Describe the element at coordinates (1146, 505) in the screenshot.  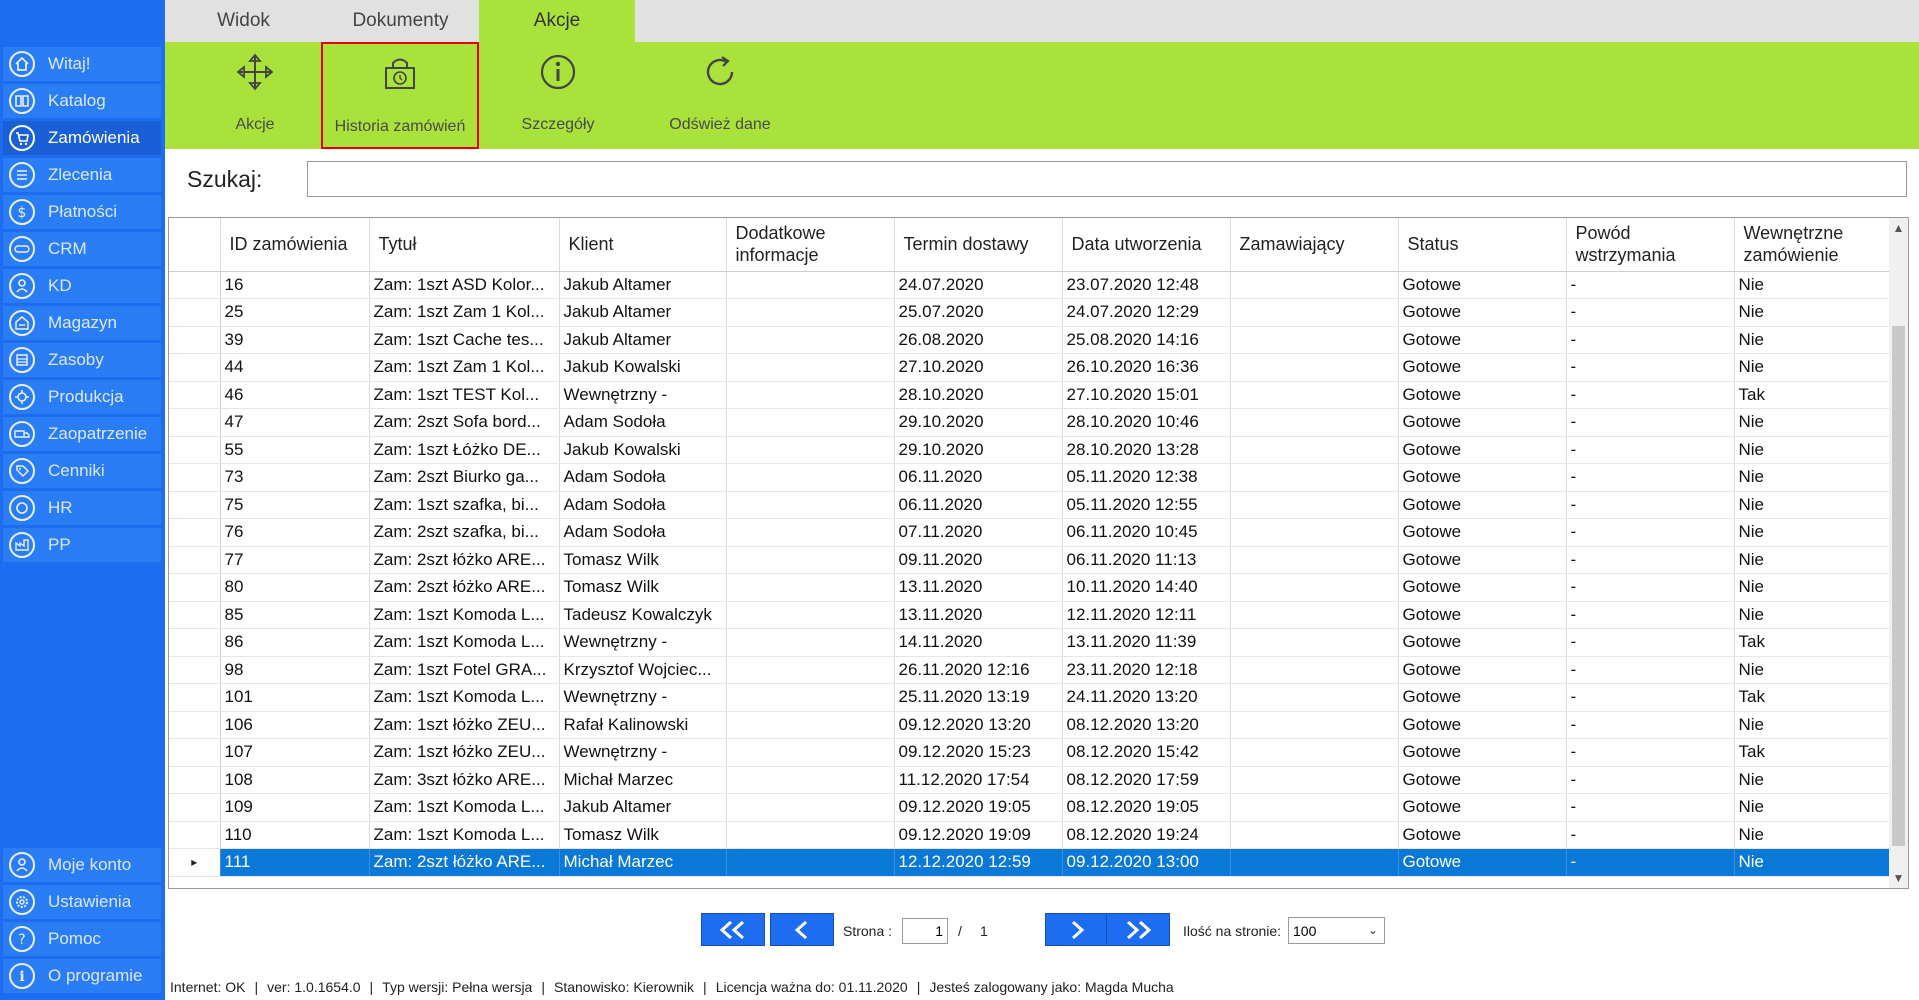
I see `cell-data-utworzenia: 05.11.2020 12:55` at that location.